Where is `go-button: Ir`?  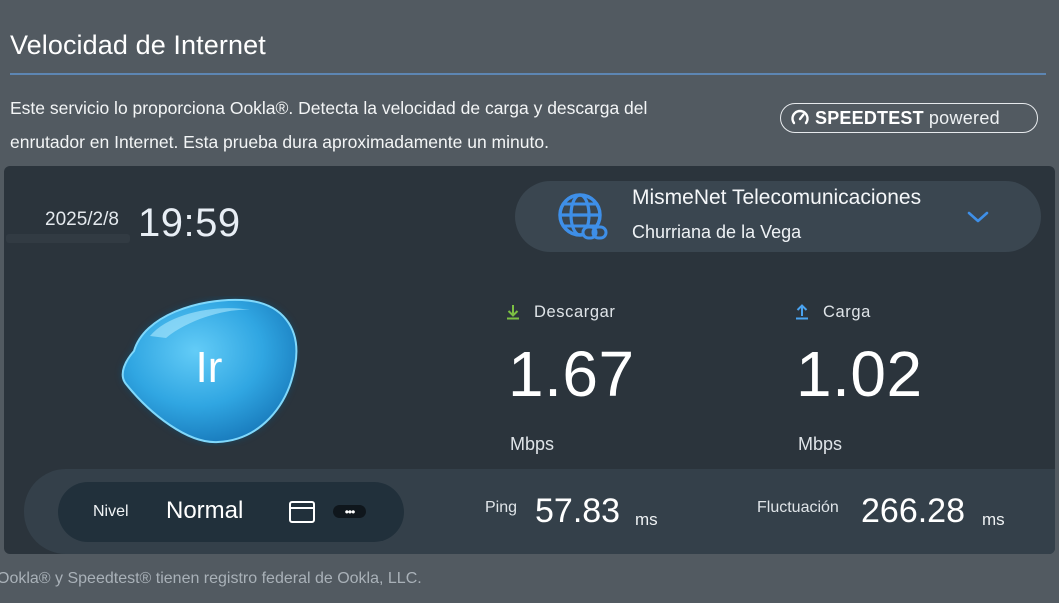 go-button: Ir is located at coordinates (205, 371).